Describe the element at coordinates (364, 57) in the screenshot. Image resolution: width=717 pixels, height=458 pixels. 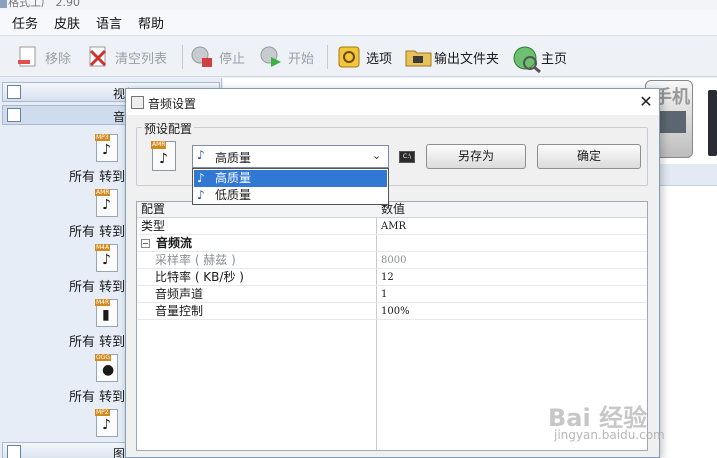
I see `options-button: 选项` at that location.